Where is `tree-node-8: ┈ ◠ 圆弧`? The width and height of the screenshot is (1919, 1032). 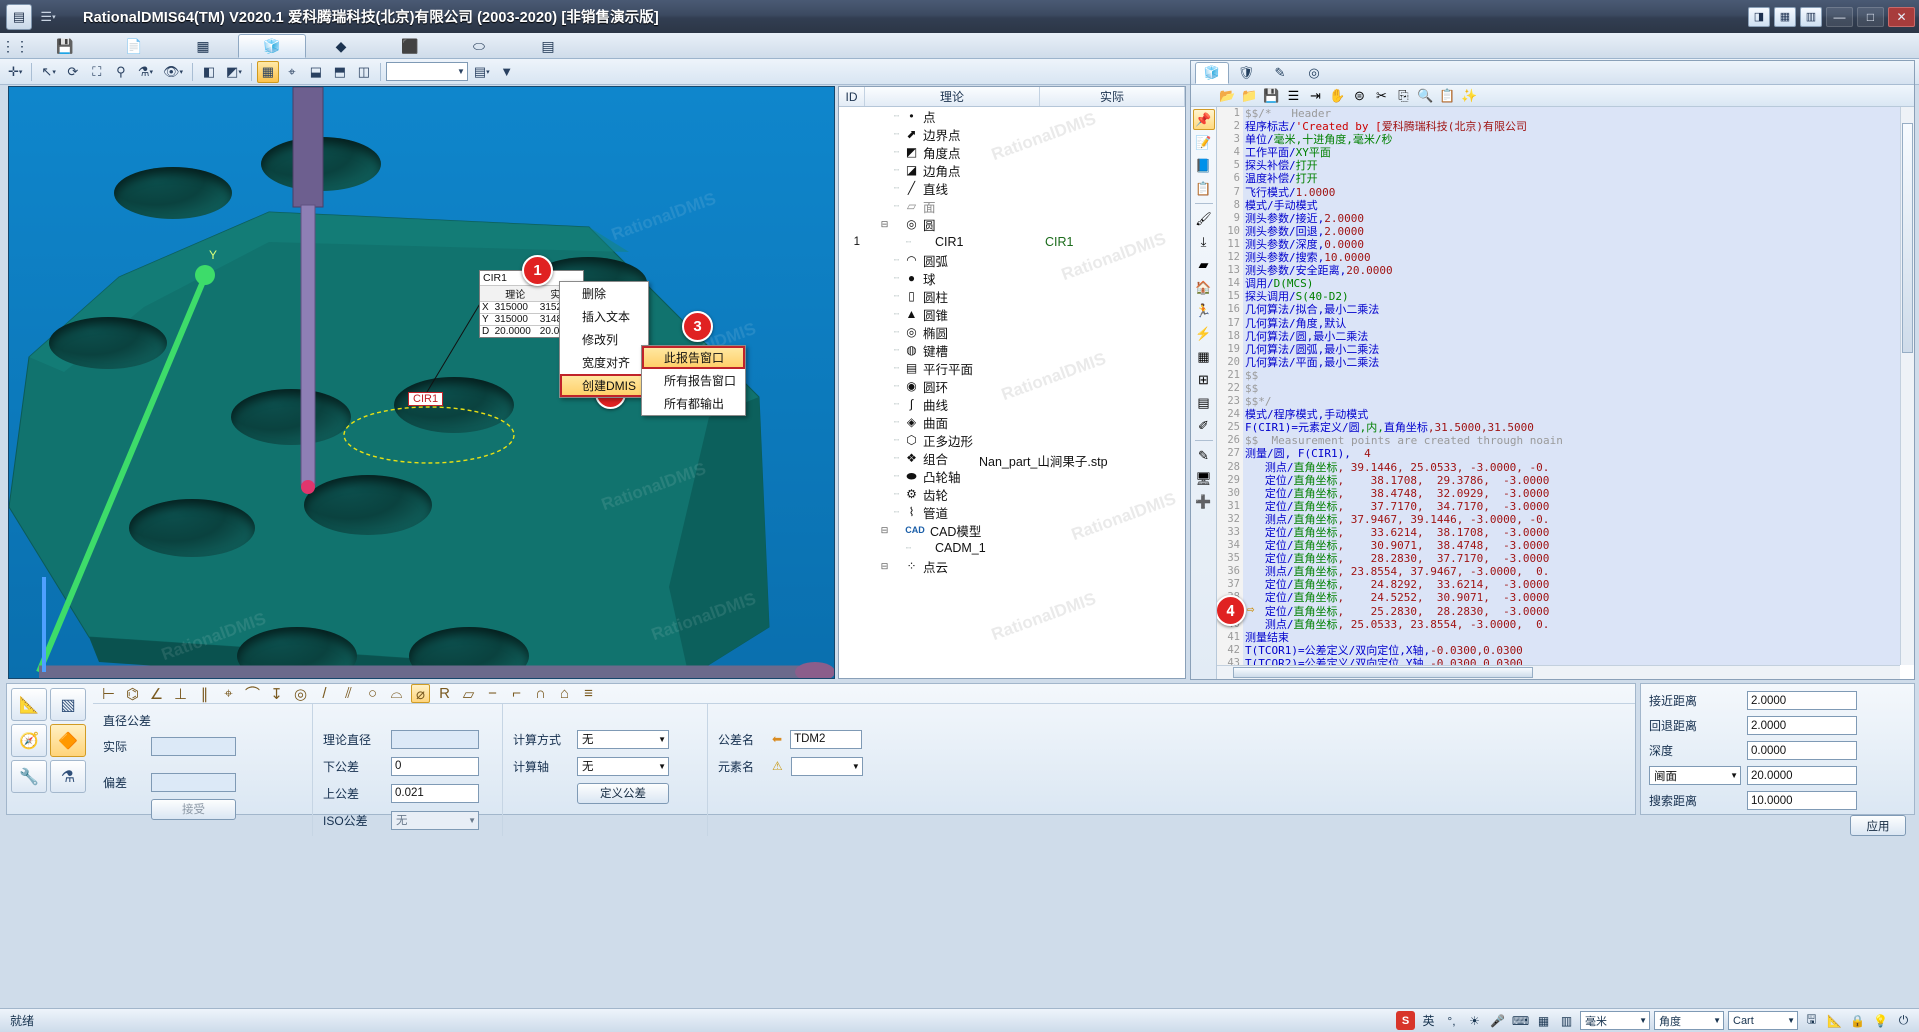 tree-node-8: ┈ ◠ 圆弧 is located at coordinates (1012, 260).